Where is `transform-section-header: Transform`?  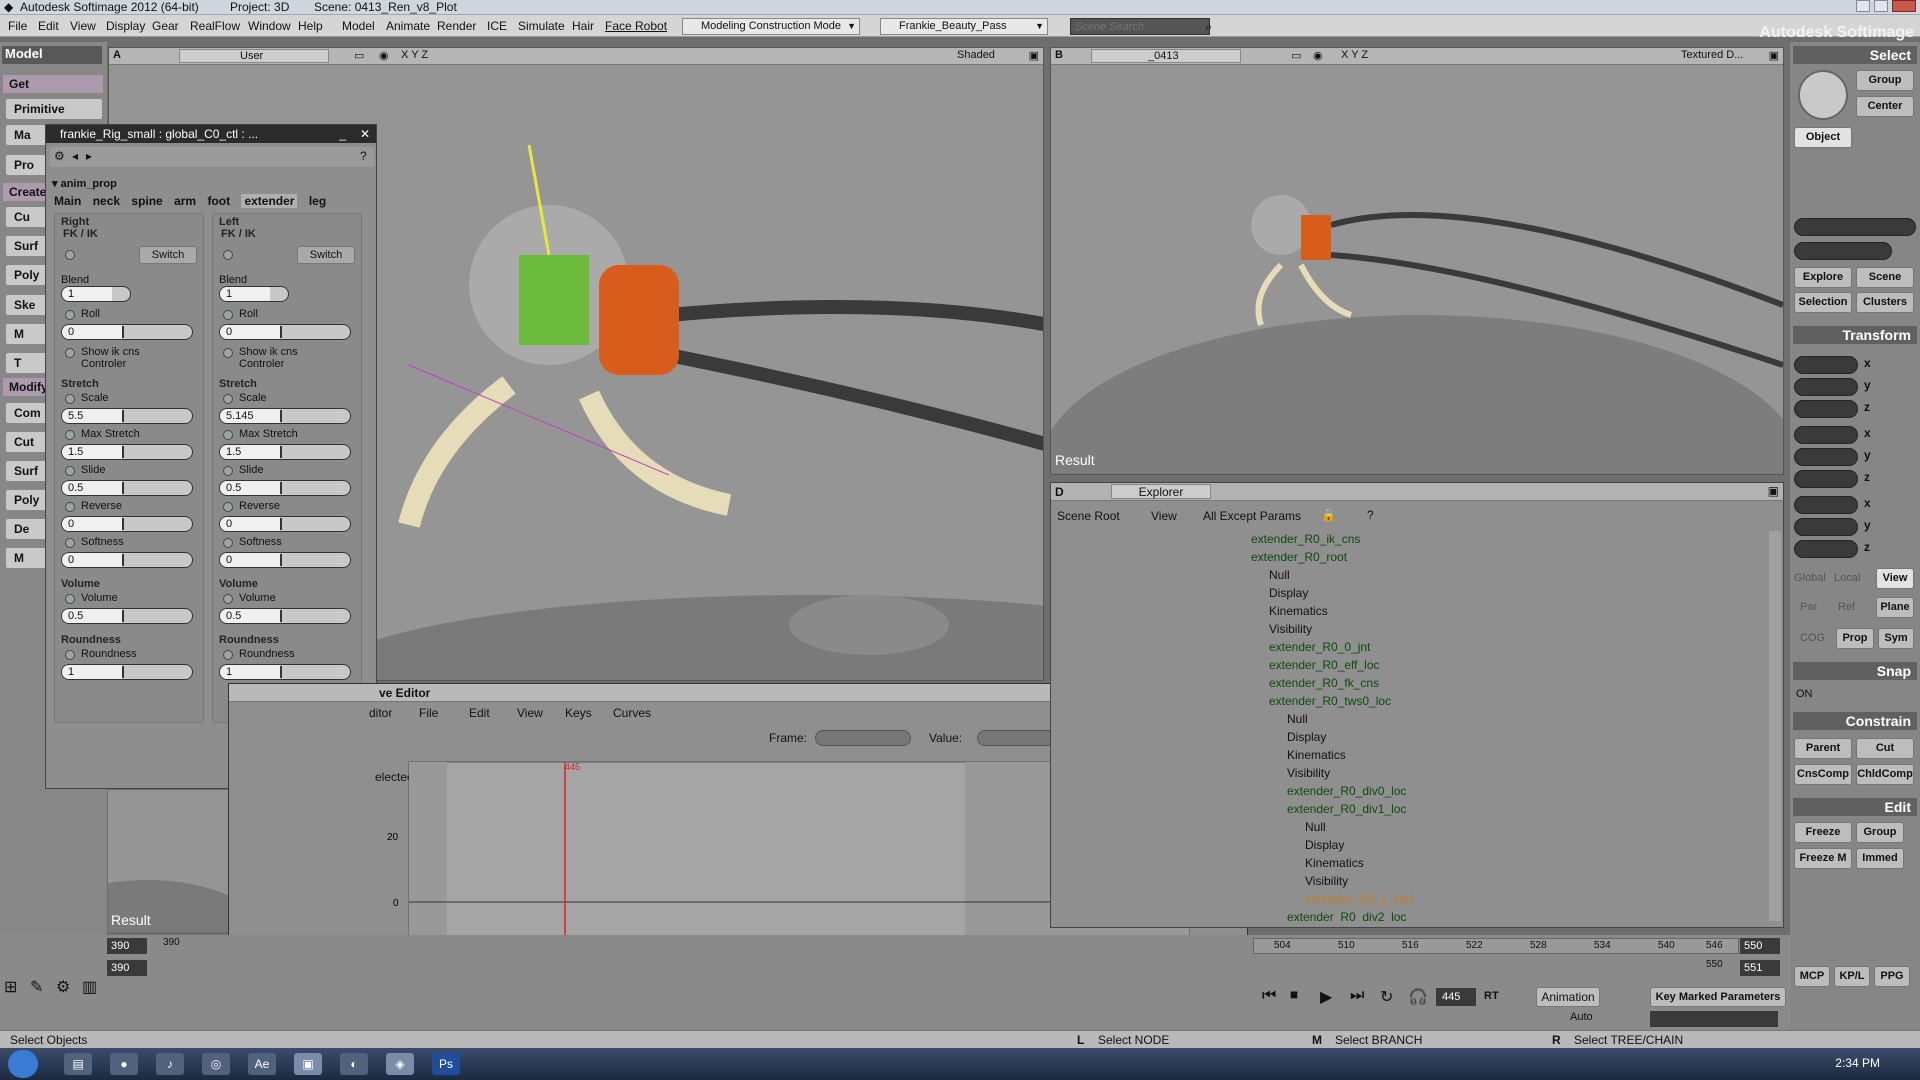 transform-section-header: Transform is located at coordinates (1855, 335).